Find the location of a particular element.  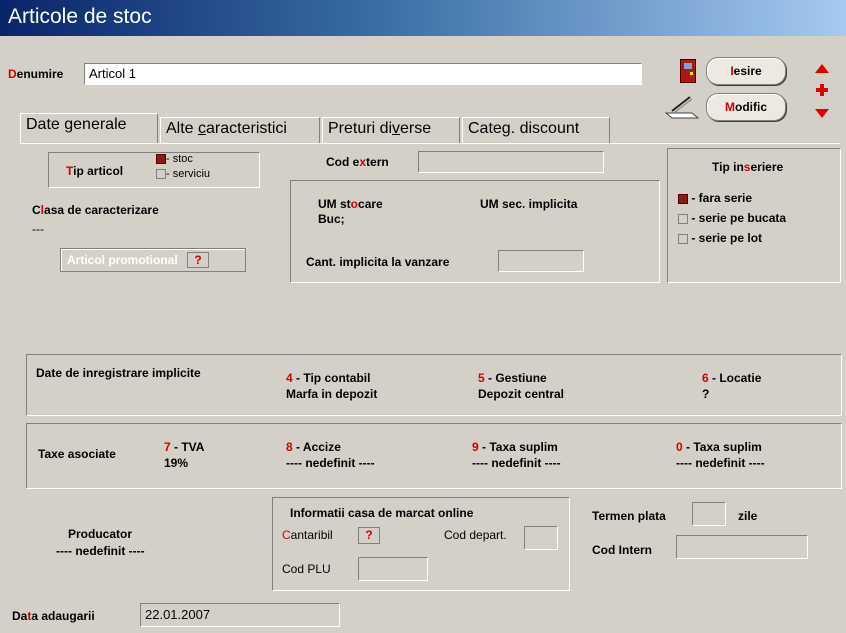

cod-plu-label: Cod PLU is located at coordinates (306, 569).